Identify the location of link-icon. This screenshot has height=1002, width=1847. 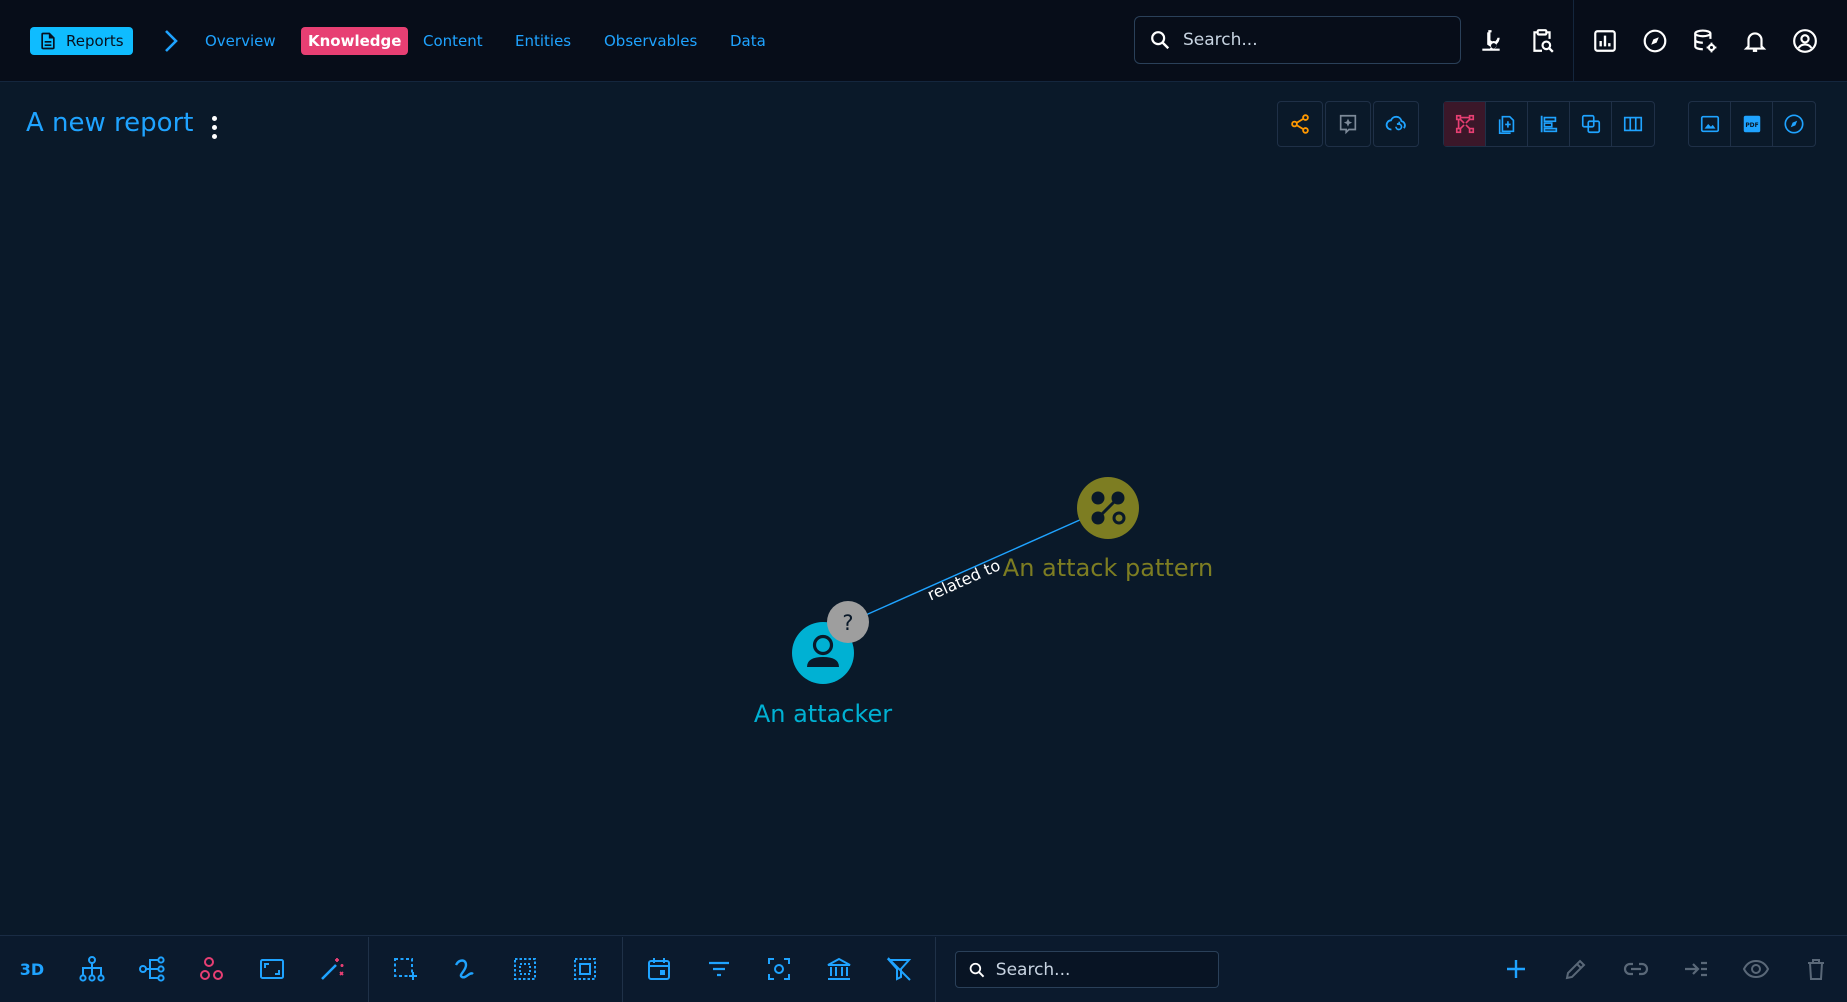
(1636, 969).